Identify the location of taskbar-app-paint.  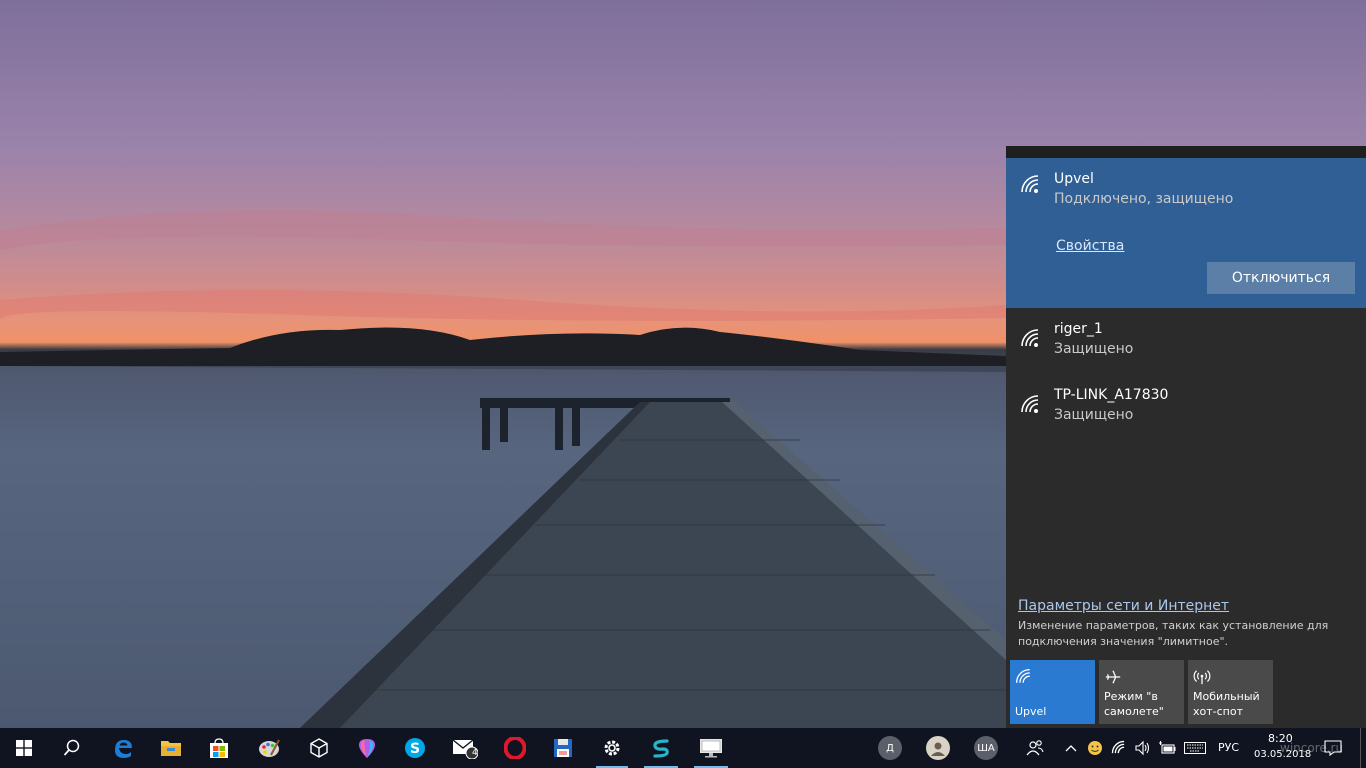
(269, 748).